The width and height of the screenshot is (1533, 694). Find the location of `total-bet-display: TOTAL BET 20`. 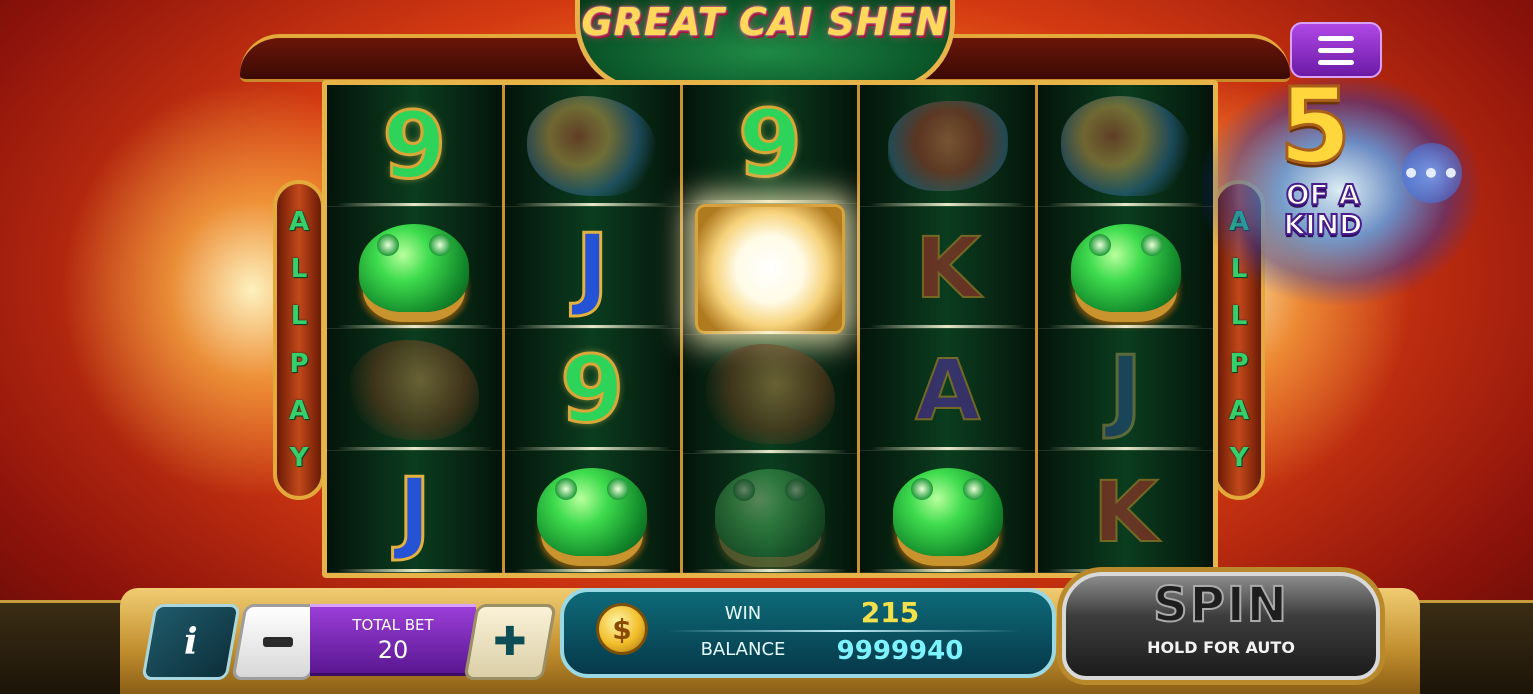

total-bet-display: TOTAL BET 20 is located at coordinates (393, 640).